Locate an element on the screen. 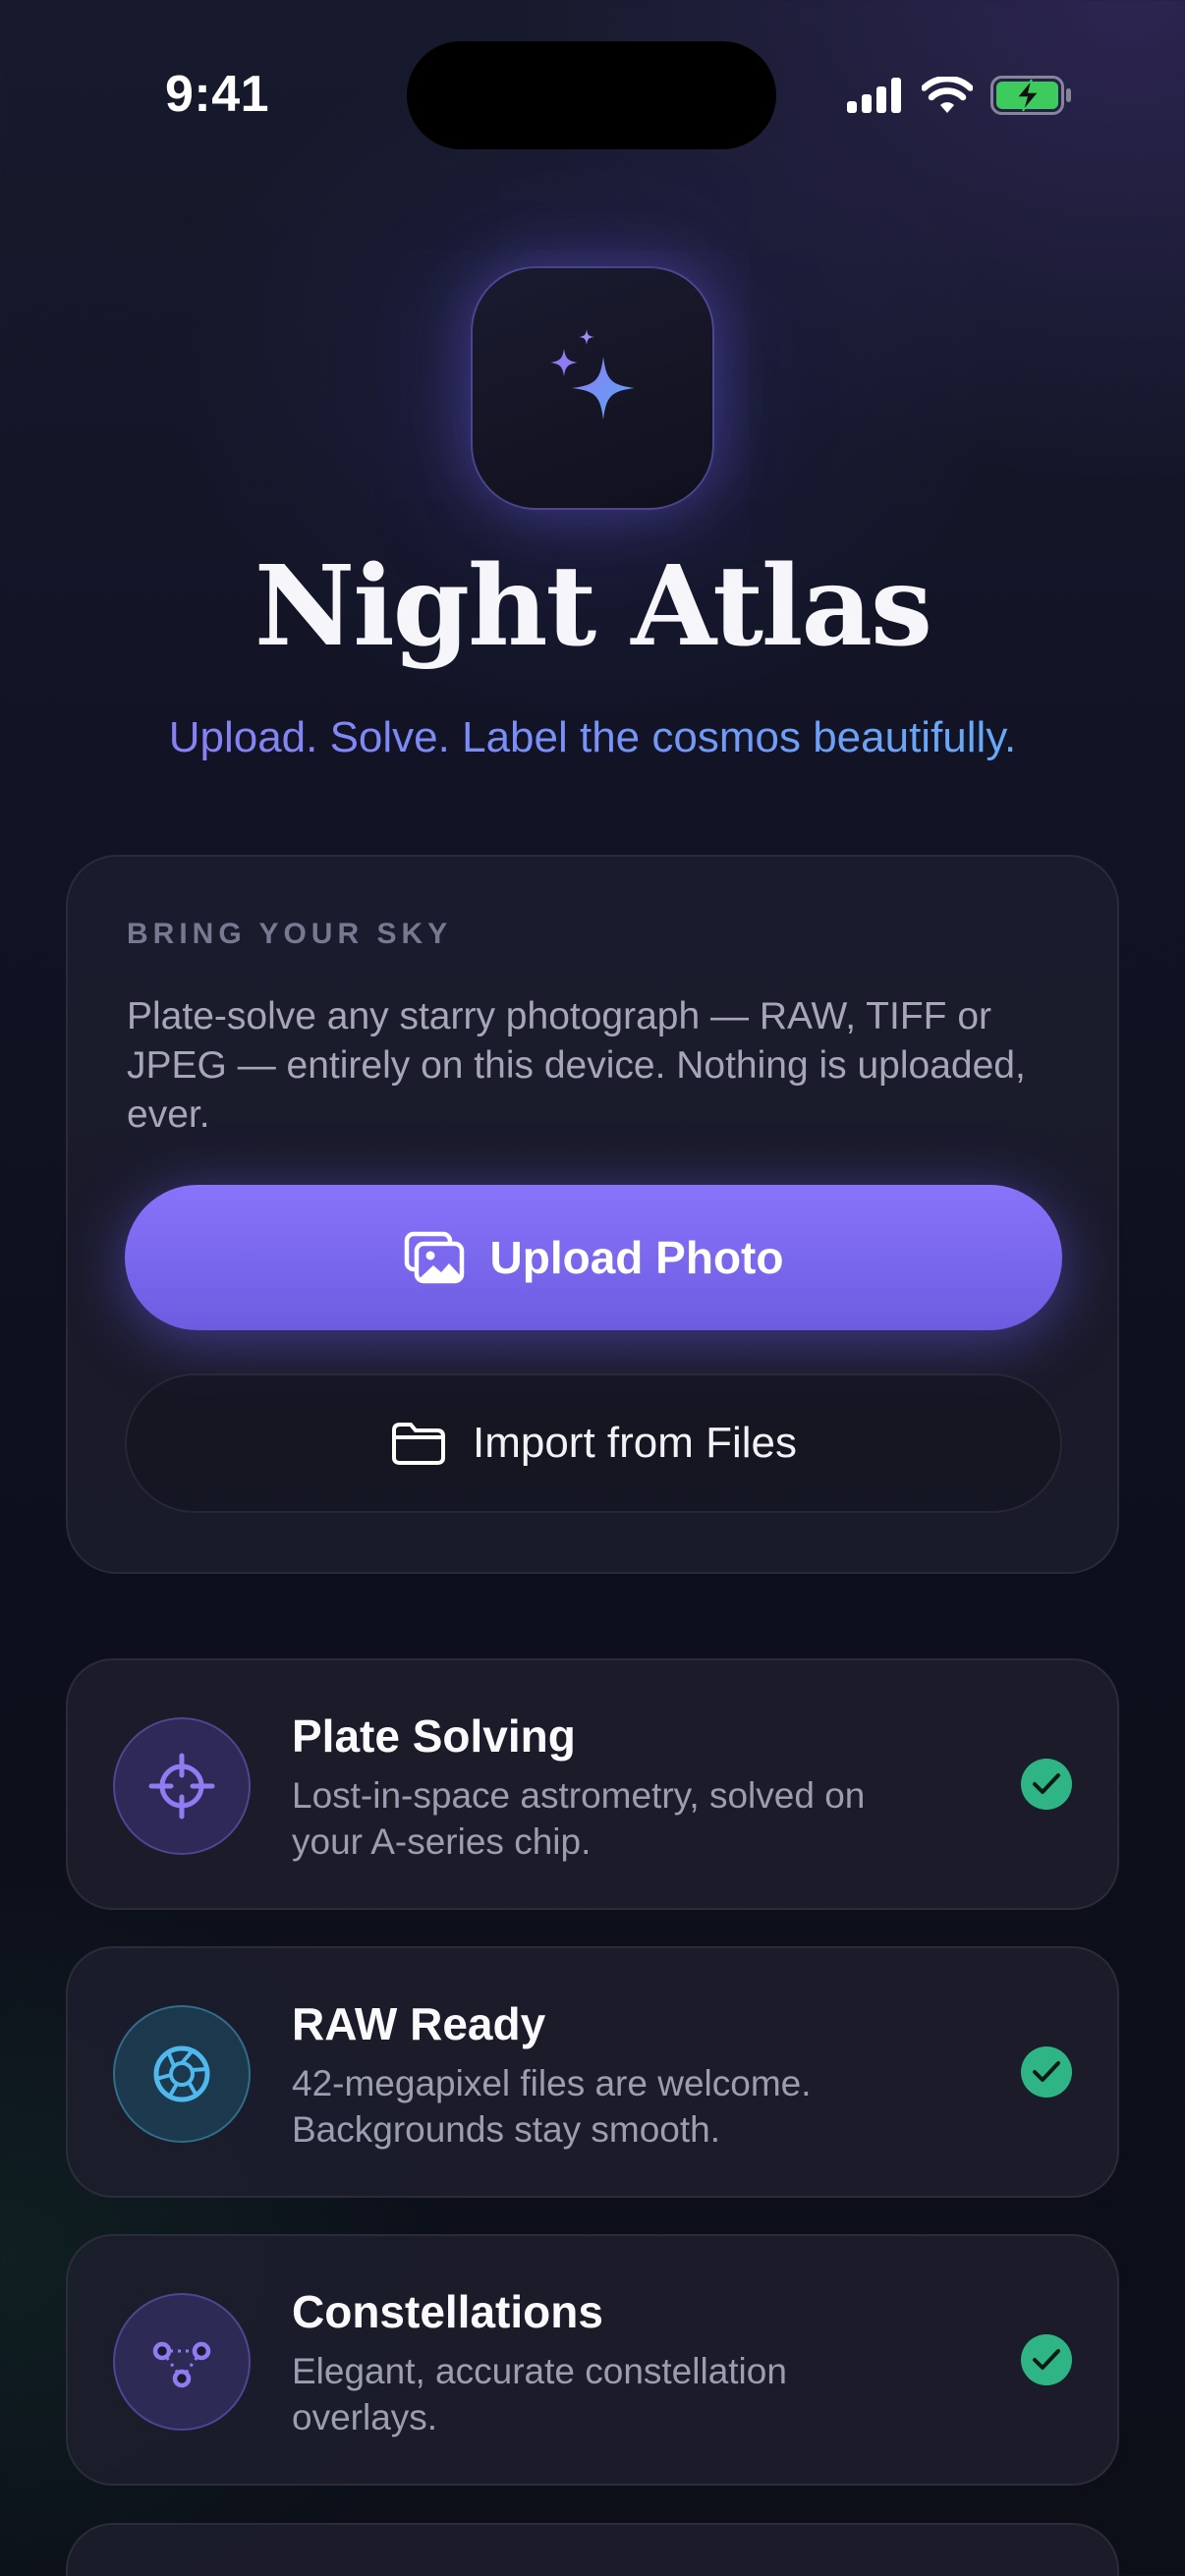 The height and width of the screenshot is (2576, 1185). aperture-icon is located at coordinates (182, 2073).